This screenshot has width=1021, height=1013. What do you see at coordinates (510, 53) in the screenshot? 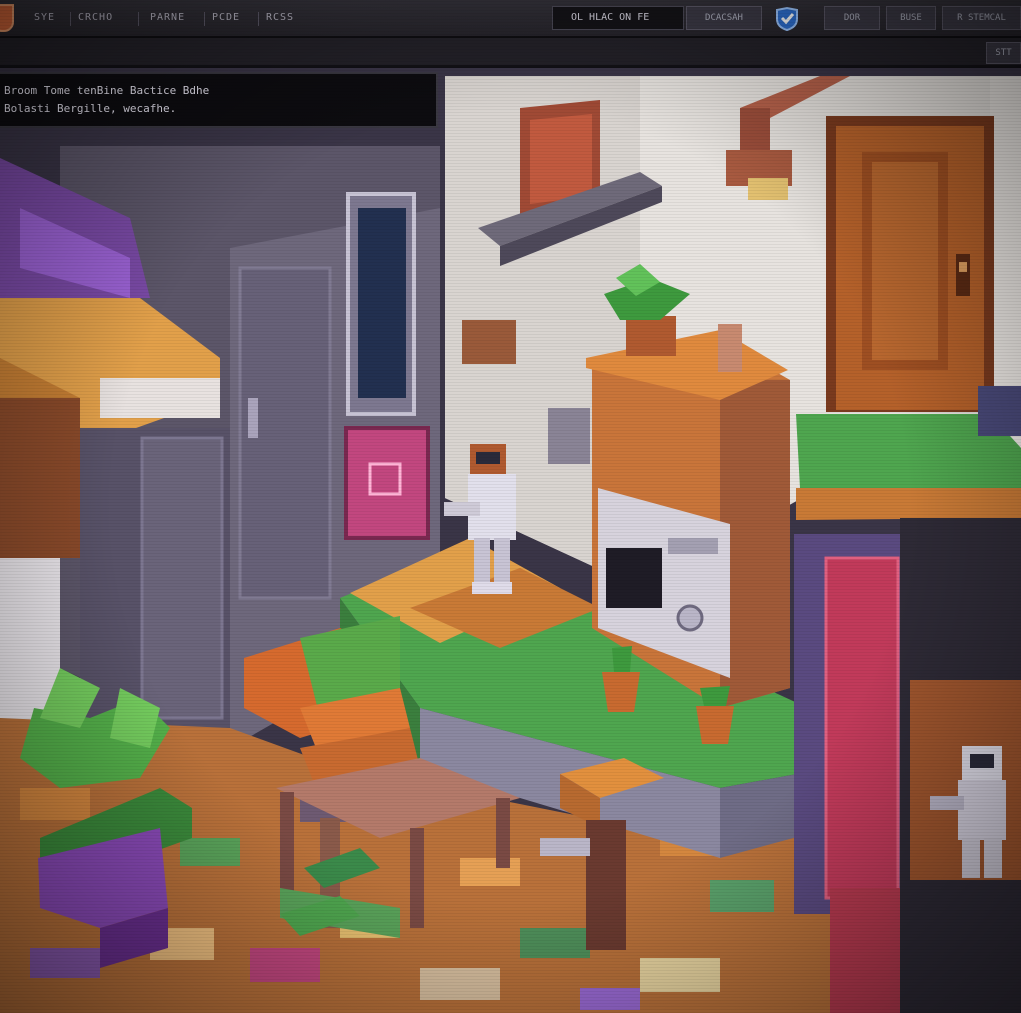
I see `sub-toolbar: STT` at bounding box center [510, 53].